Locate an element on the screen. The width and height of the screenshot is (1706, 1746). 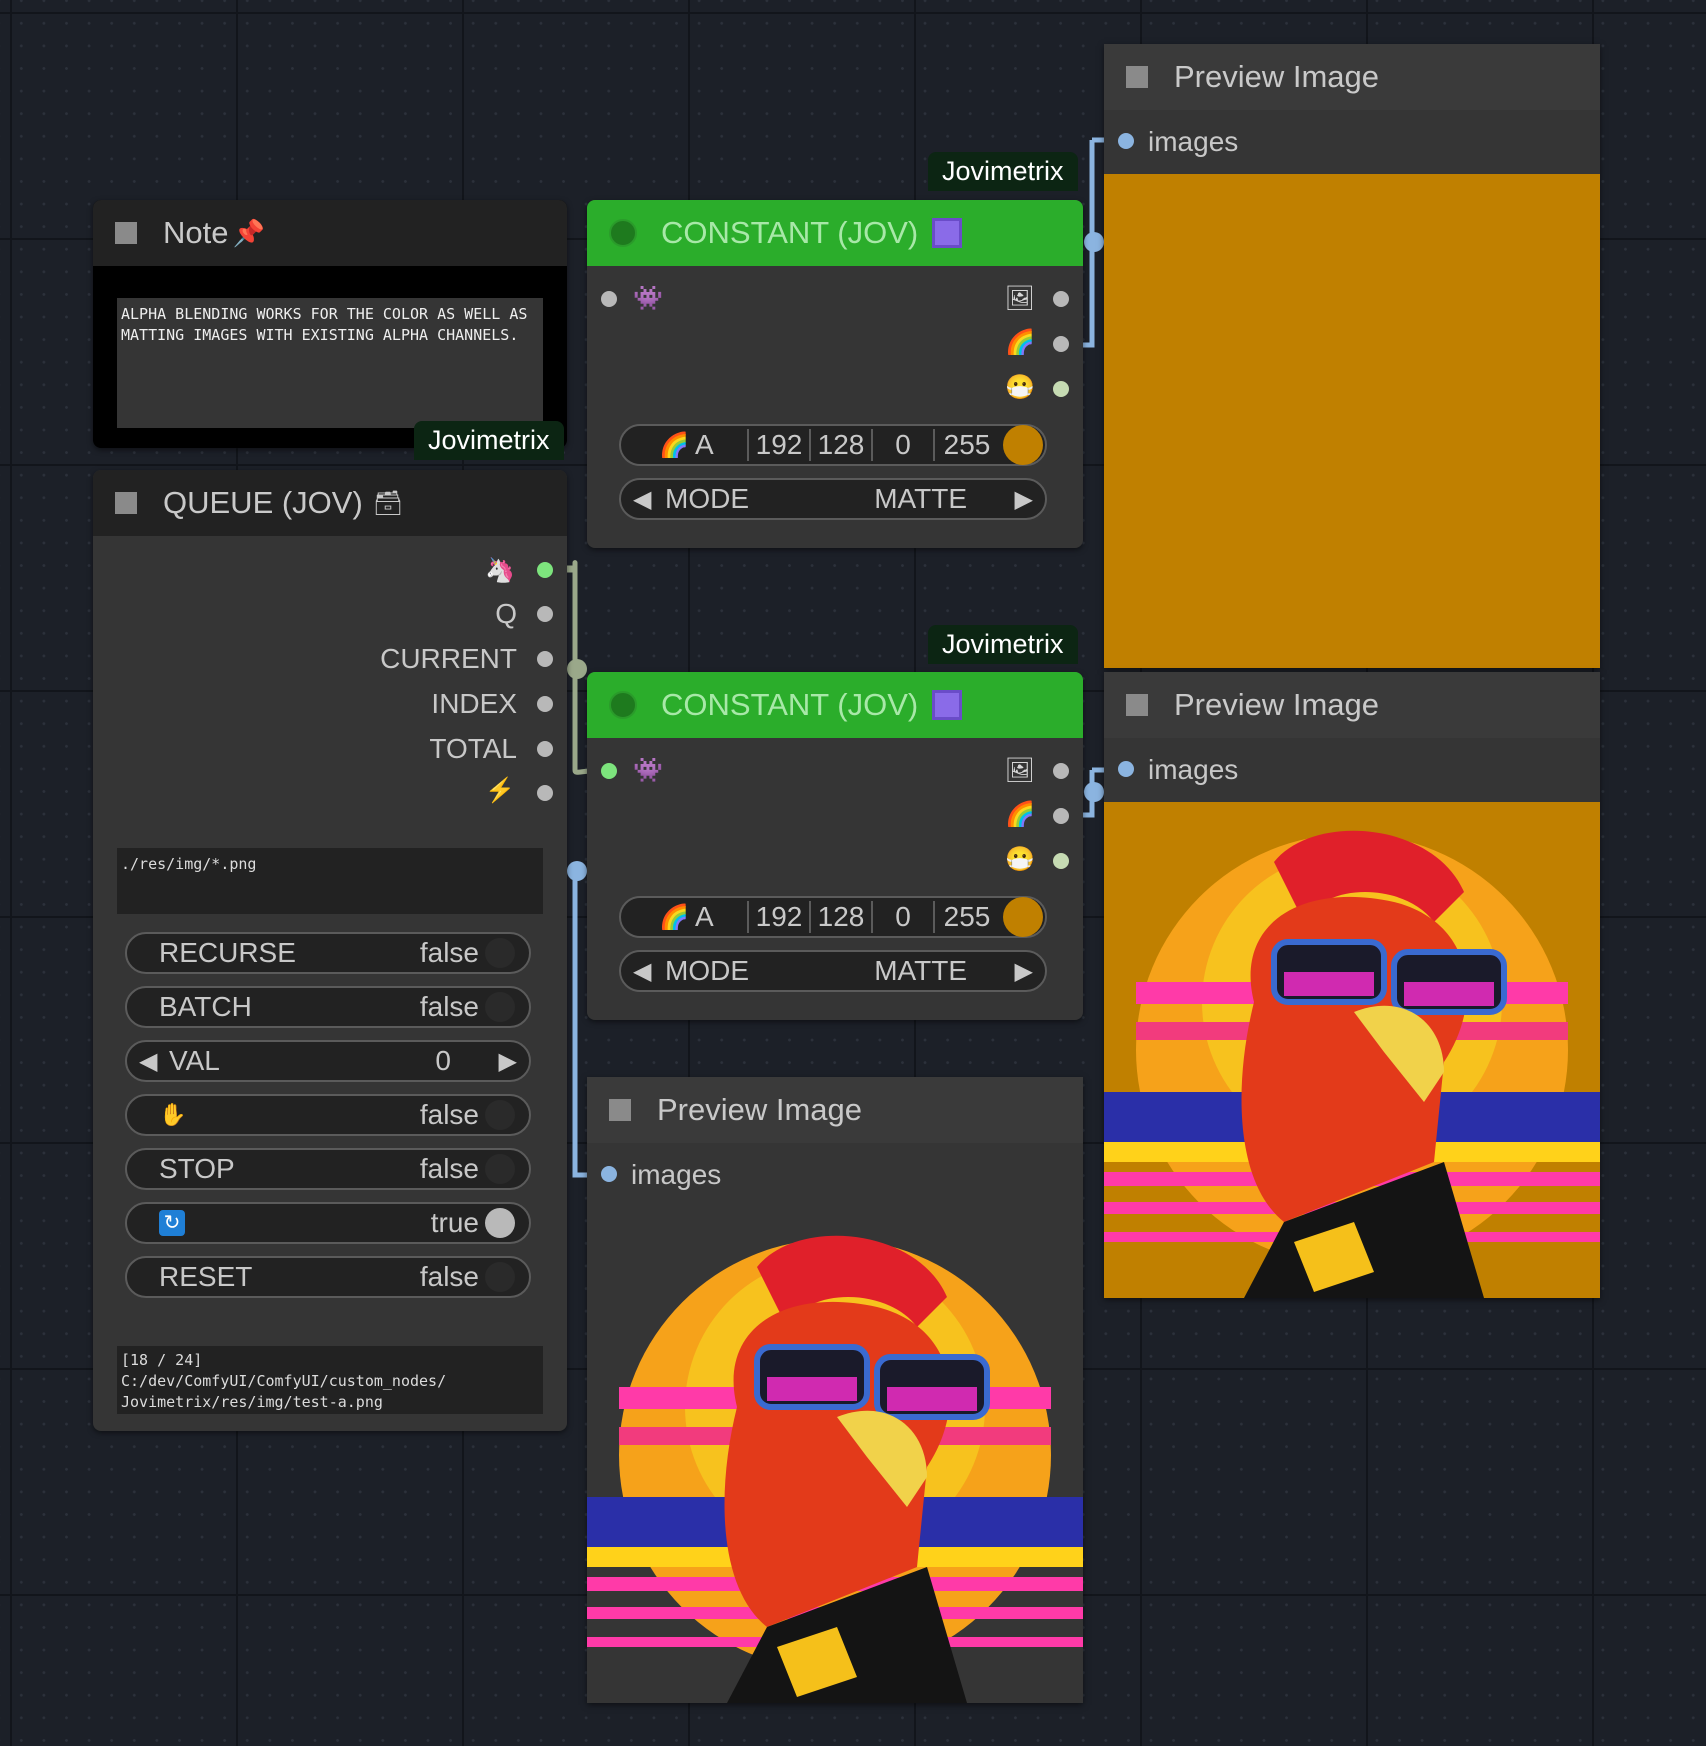
mask-output-icon: 😷 is located at coordinates (1020, 859).